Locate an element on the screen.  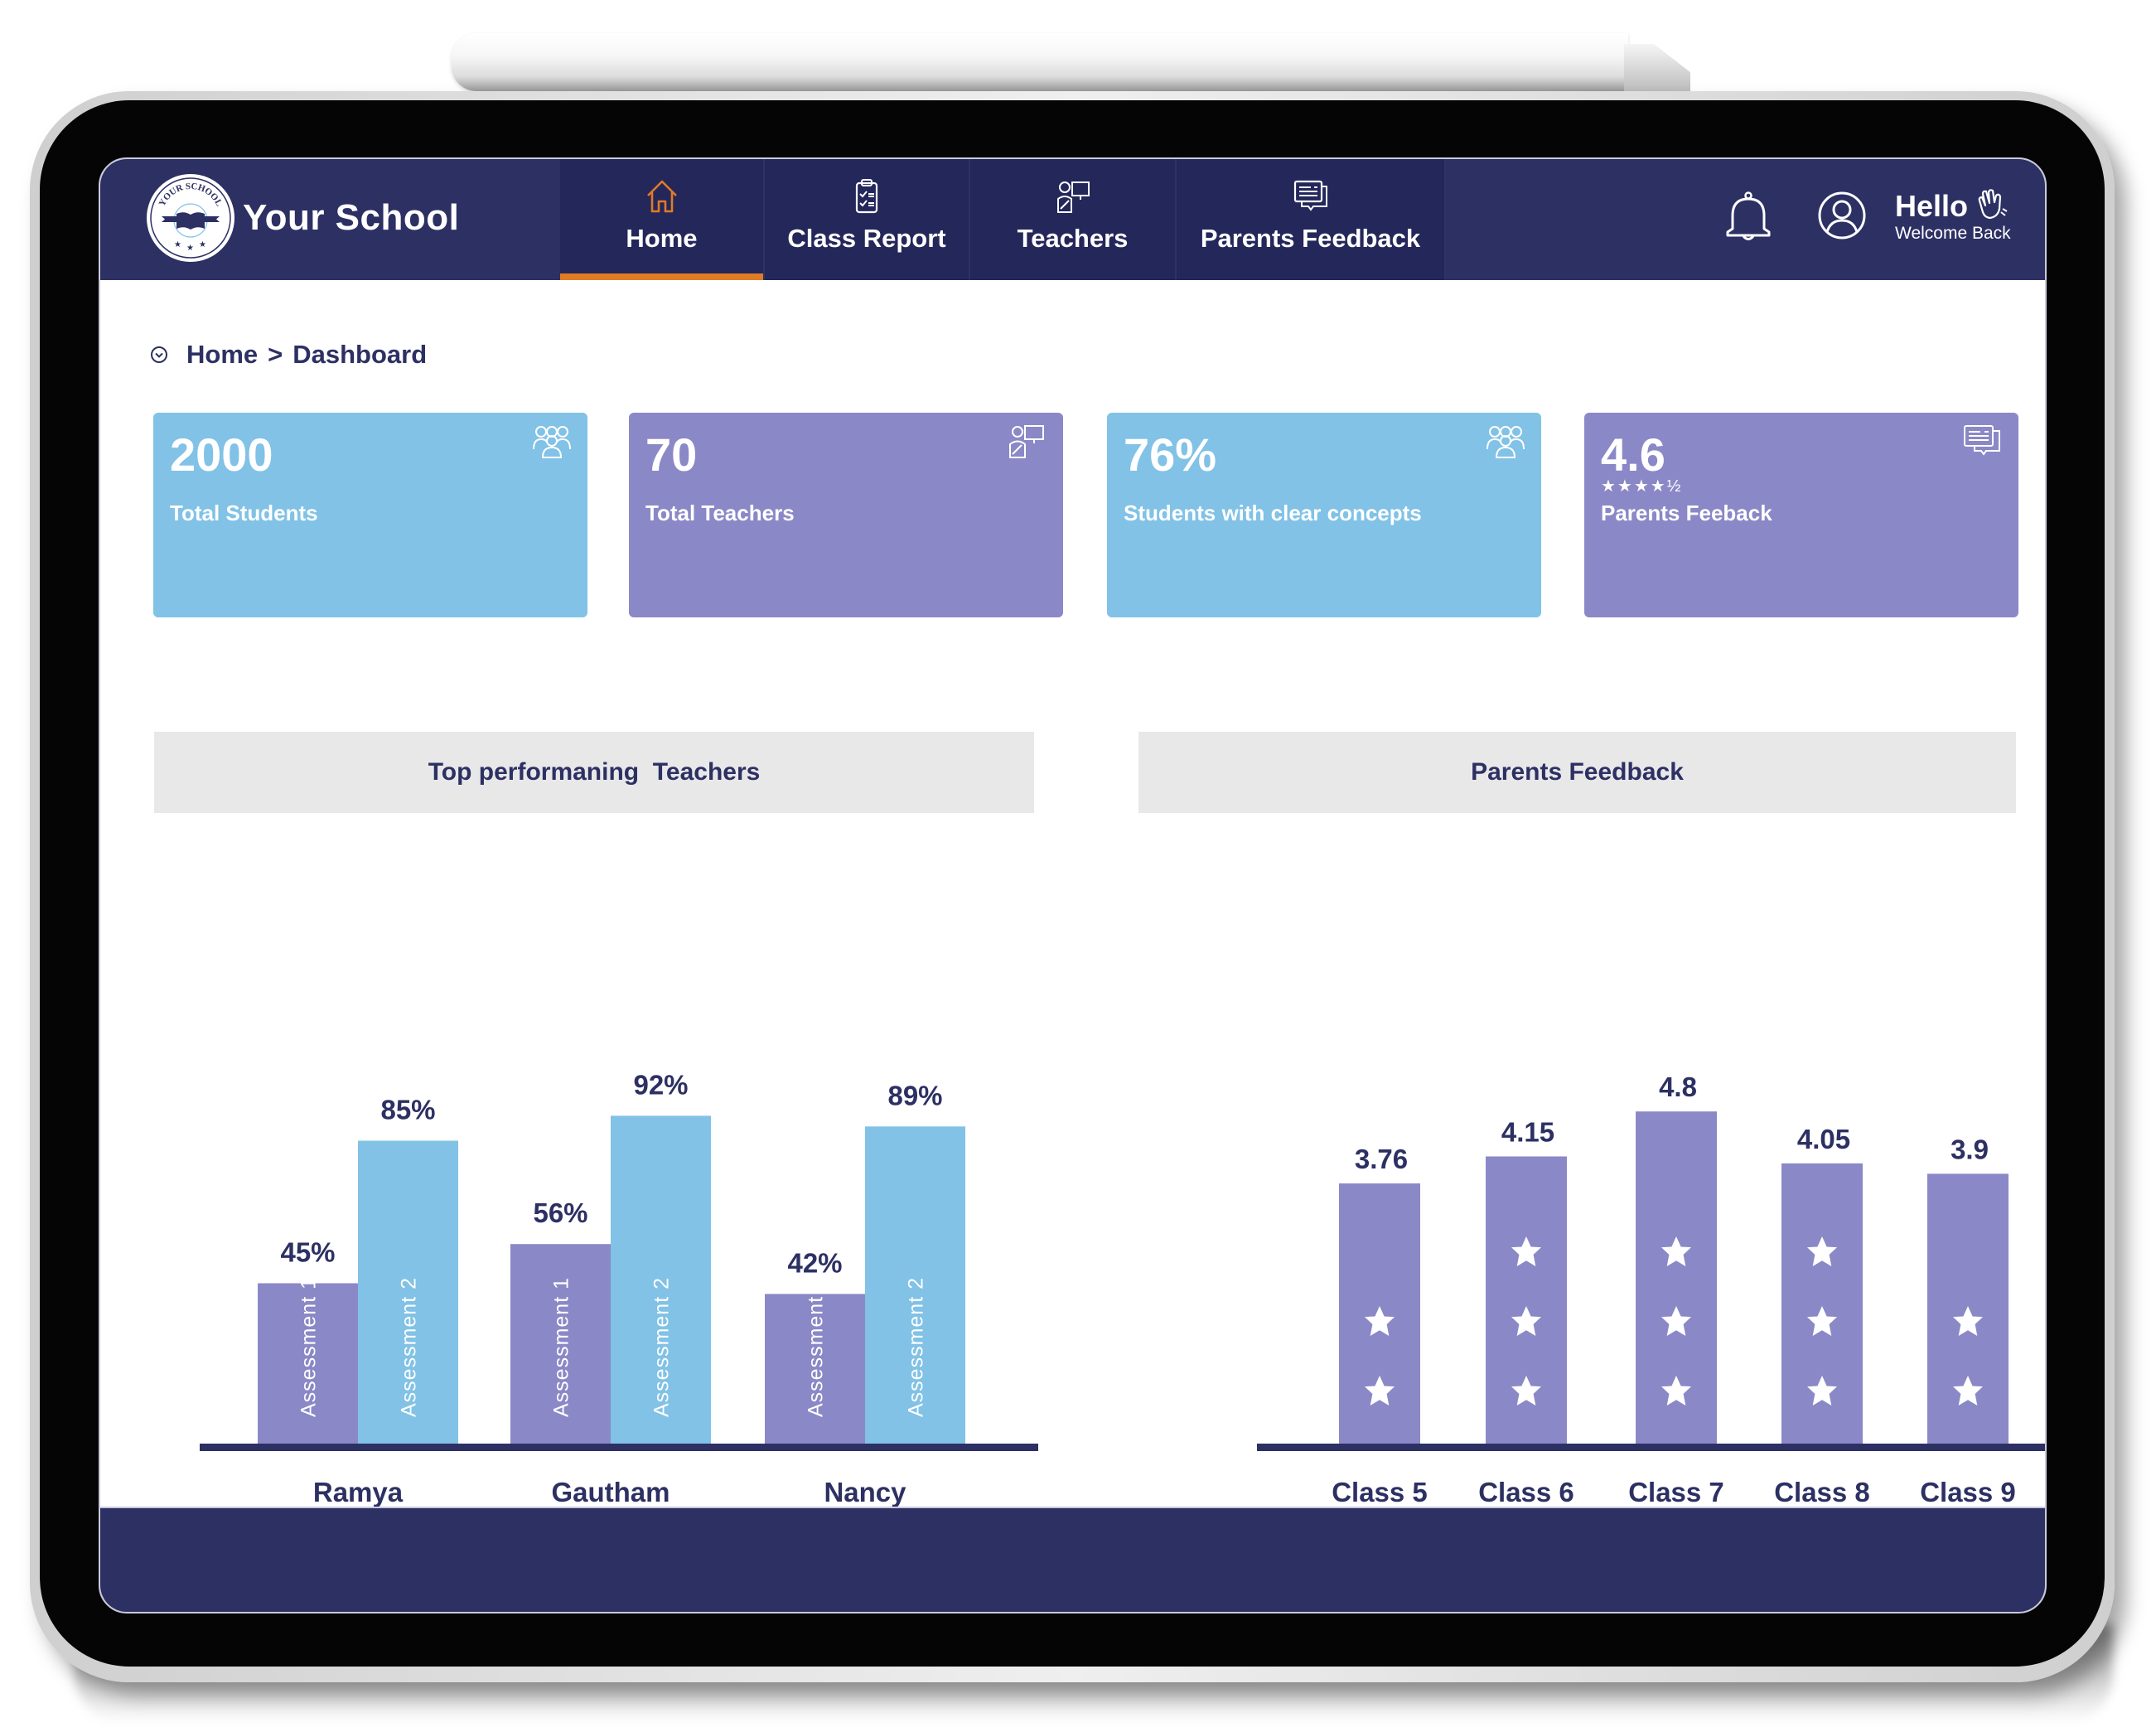
stat-value: 70 is located at coordinates (671, 454).